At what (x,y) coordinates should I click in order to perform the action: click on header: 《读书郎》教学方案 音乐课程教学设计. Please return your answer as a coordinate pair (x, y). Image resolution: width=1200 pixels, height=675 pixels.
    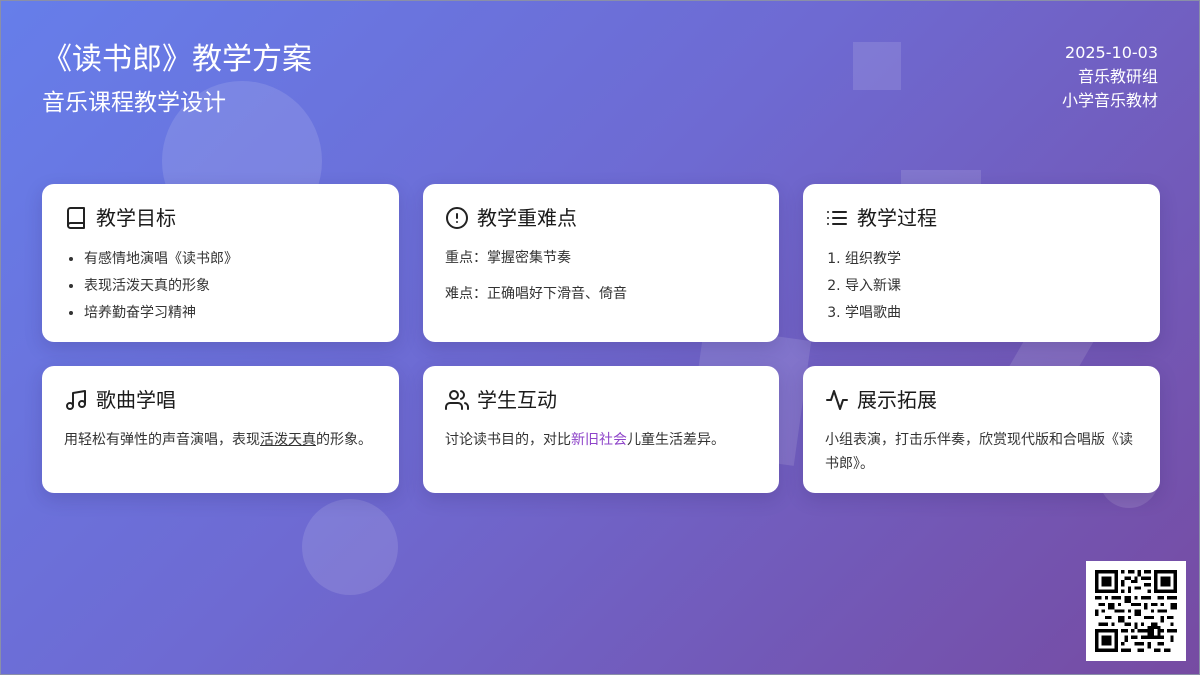
    Looking at the image, I should click on (177, 80).